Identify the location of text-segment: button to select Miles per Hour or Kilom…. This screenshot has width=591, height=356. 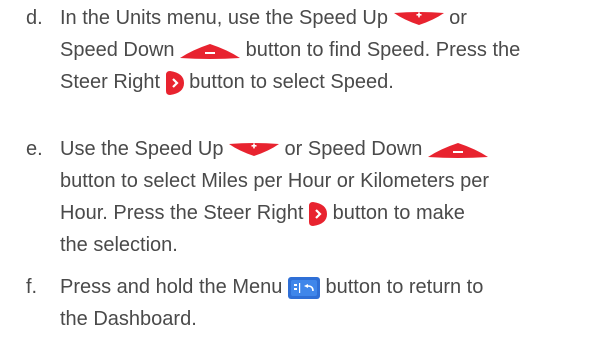
(275, 181).